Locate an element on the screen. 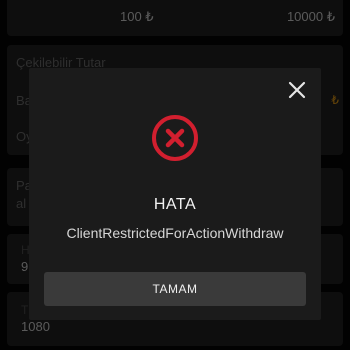  close-icon is located at coordinates (297, 90).